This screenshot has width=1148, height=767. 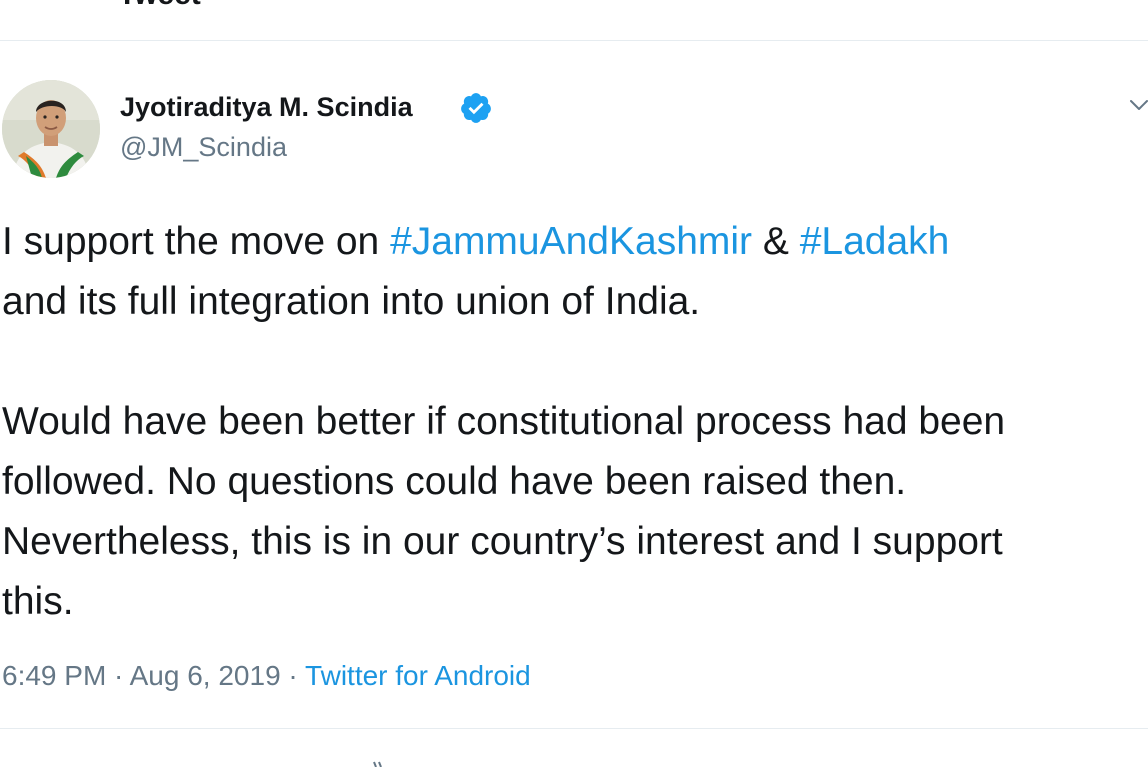 What do you see at coordinates (776, 241) in the screenshot?
I see `tweet-text-segment: &` at bounding box center [776, 241].